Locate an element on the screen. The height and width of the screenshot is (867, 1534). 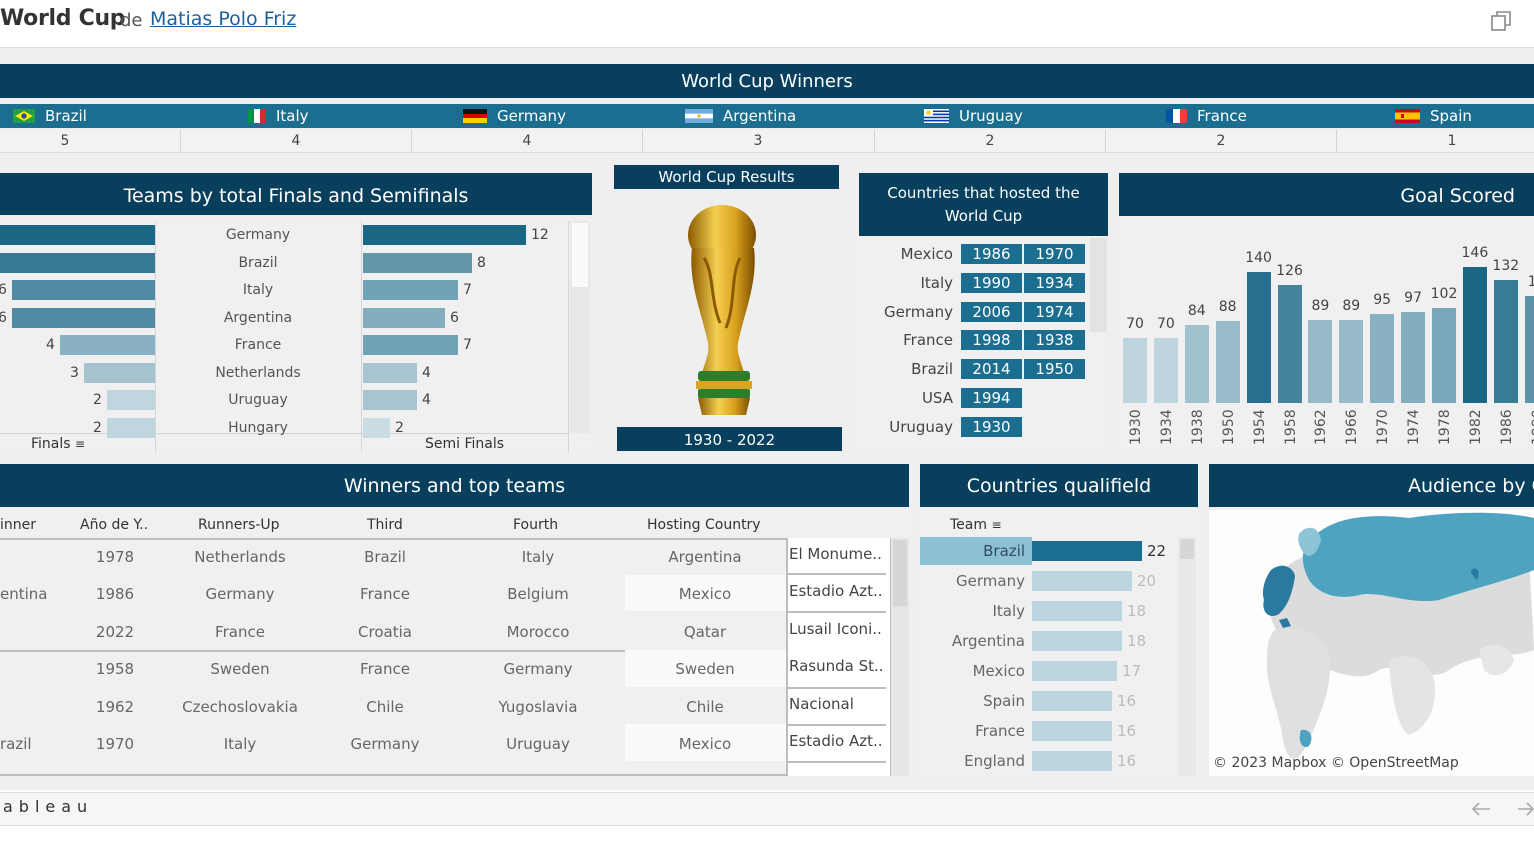
host-year-badge: 1990 is located at coordinates (991, 282).